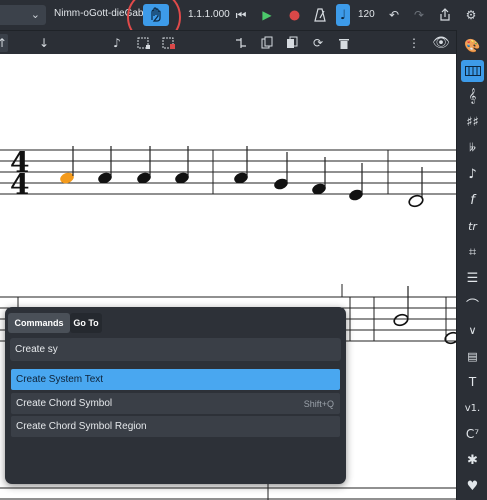 This screenshot has height=500, width=487. I want to click on keyboard-icon, so click(472, 71).